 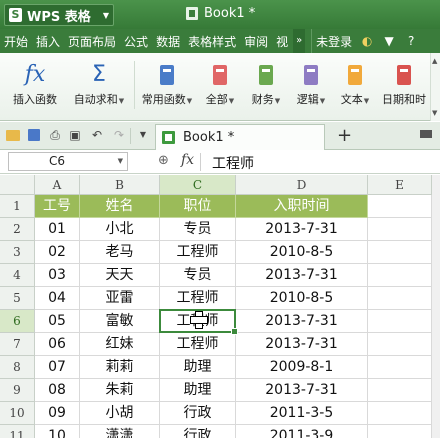 What do you see at coordinates (411, 41) in the screenshot?
I see `help-icon: ?` at bounding box center [411, 41].